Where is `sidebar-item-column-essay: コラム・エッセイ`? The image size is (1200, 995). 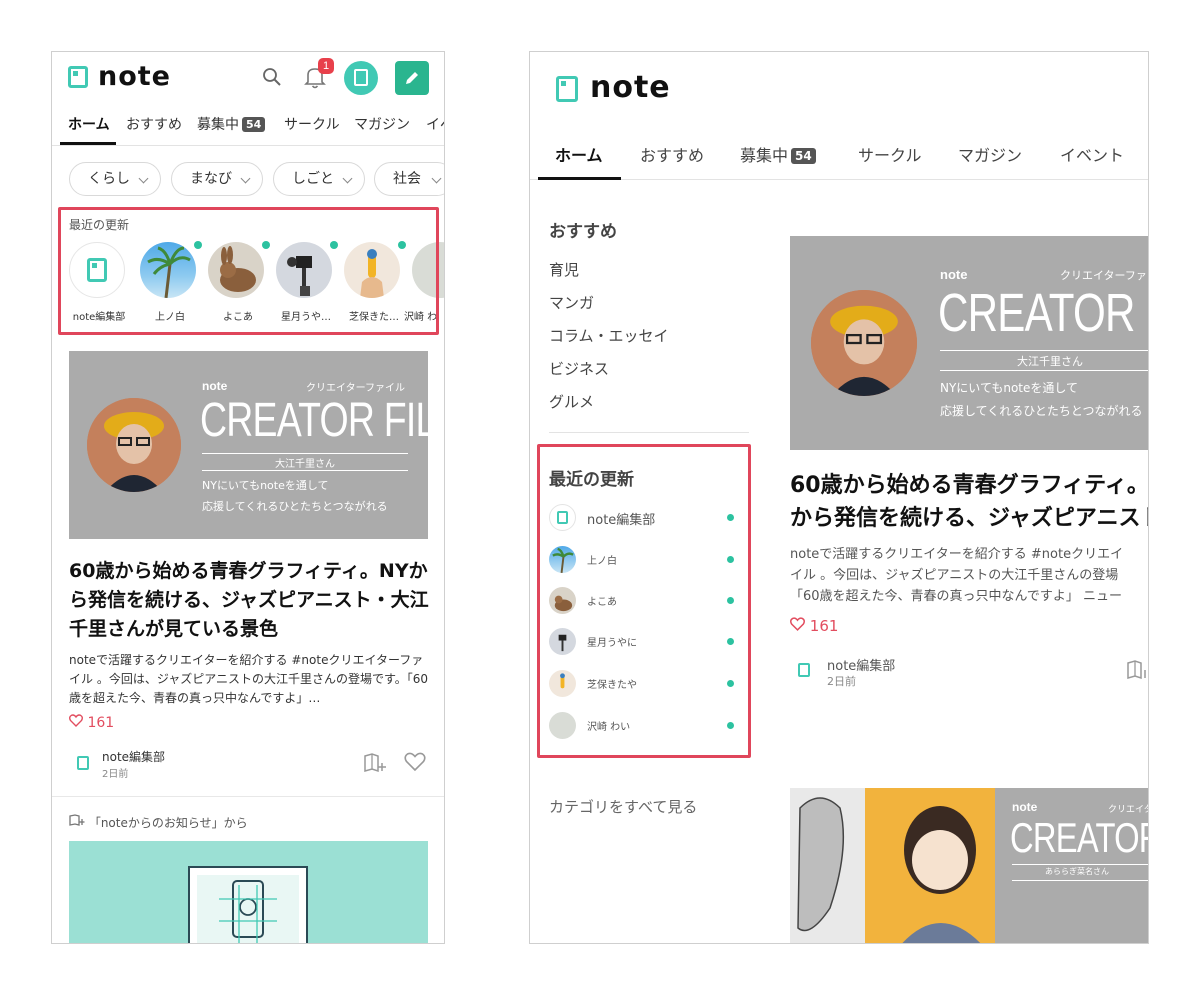
sidebar-item-column-essay: コラム・エッセイ is located at coordinates (609, 335).